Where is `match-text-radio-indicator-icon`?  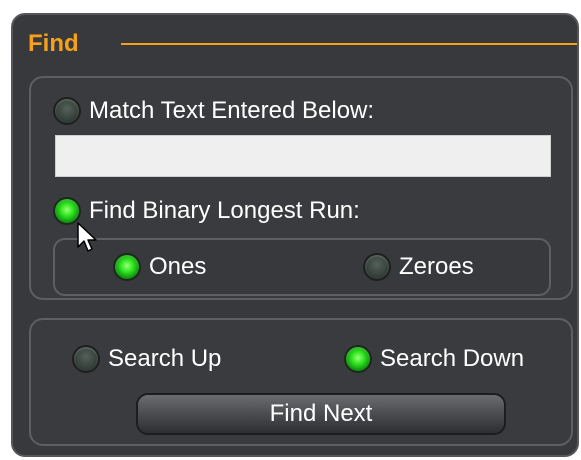 match-text-radio-indicator-icon is located at coordinates (67, 111).